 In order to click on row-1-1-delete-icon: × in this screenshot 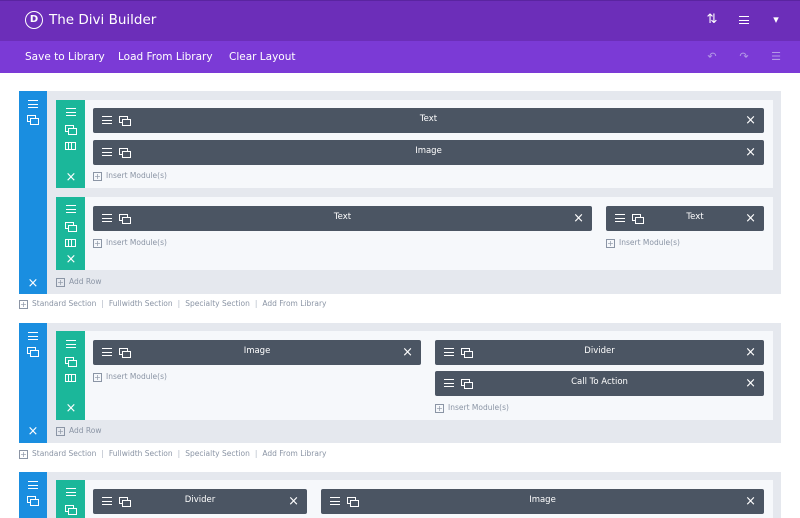, I will do `click(71, 177)`.